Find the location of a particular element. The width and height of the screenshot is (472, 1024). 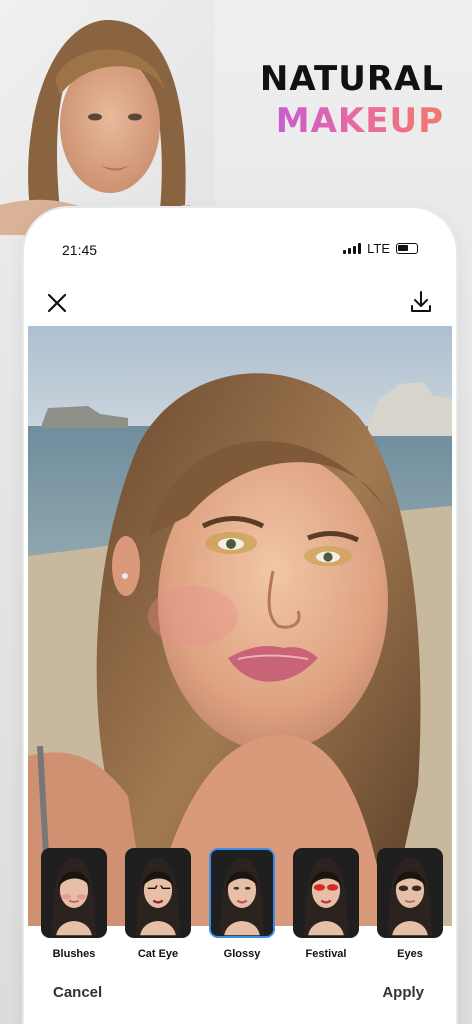

style-option-cat-eye: Cat Eye is located at coordinates (158, 908).